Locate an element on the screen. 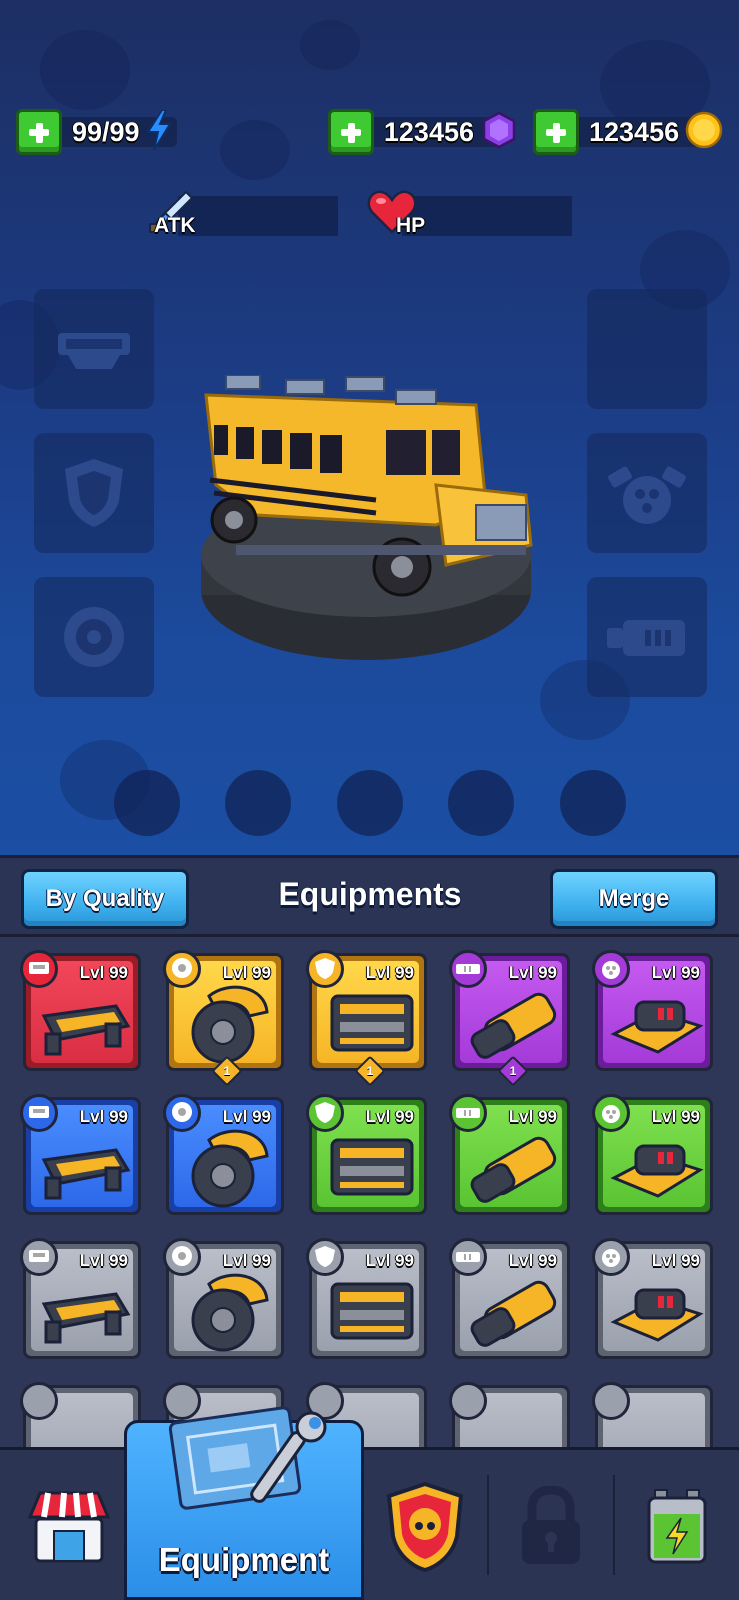 The height and width of the screenshot is (1600, 739). shop-icon is located at coordinates (69, 1526).